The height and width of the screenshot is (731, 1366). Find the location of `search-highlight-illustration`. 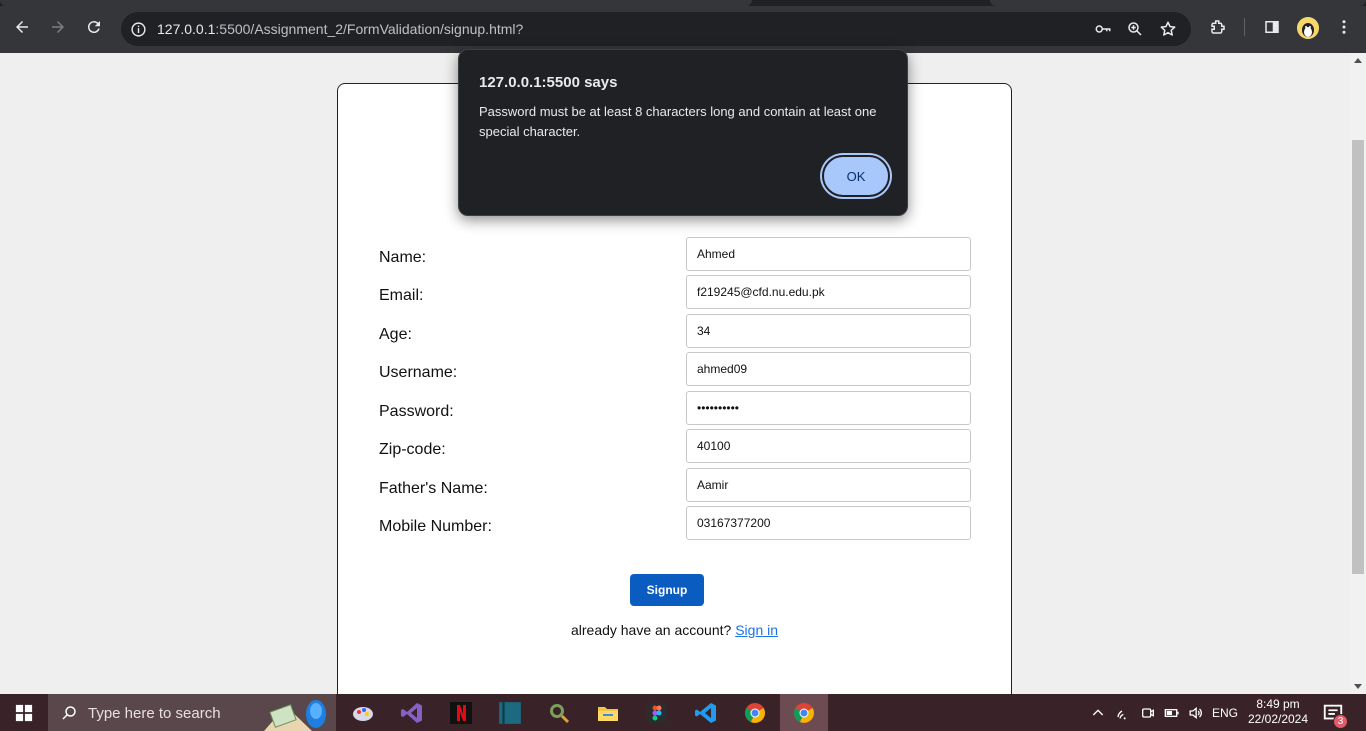

search-highlight-illustration is located at coordinates (295, 715).